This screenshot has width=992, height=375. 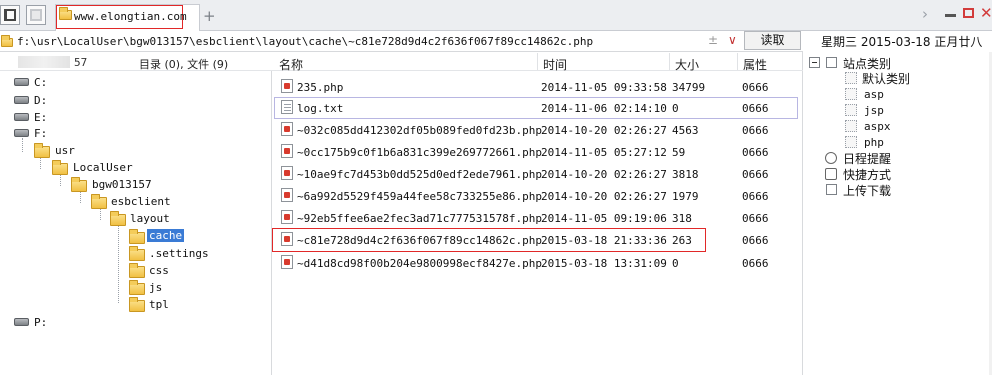 I want to click on site-category-asp: asp, so click(x=874, y=94).